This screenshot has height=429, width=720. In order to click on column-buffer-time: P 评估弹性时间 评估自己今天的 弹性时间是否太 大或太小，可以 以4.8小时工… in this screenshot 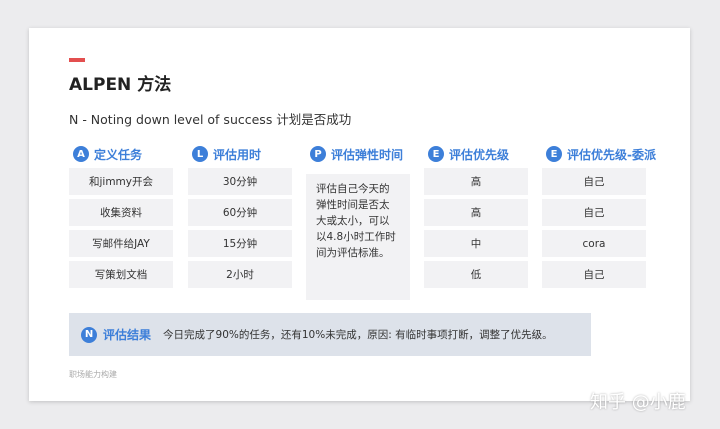, I will do `click(358, 222)`.